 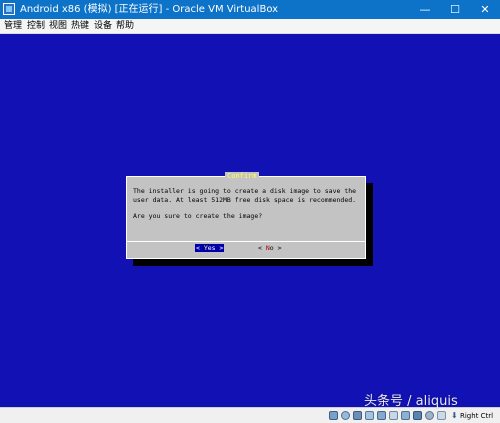 I want to click on menu-hotkeys: 热键, so click(x=80, y=26).